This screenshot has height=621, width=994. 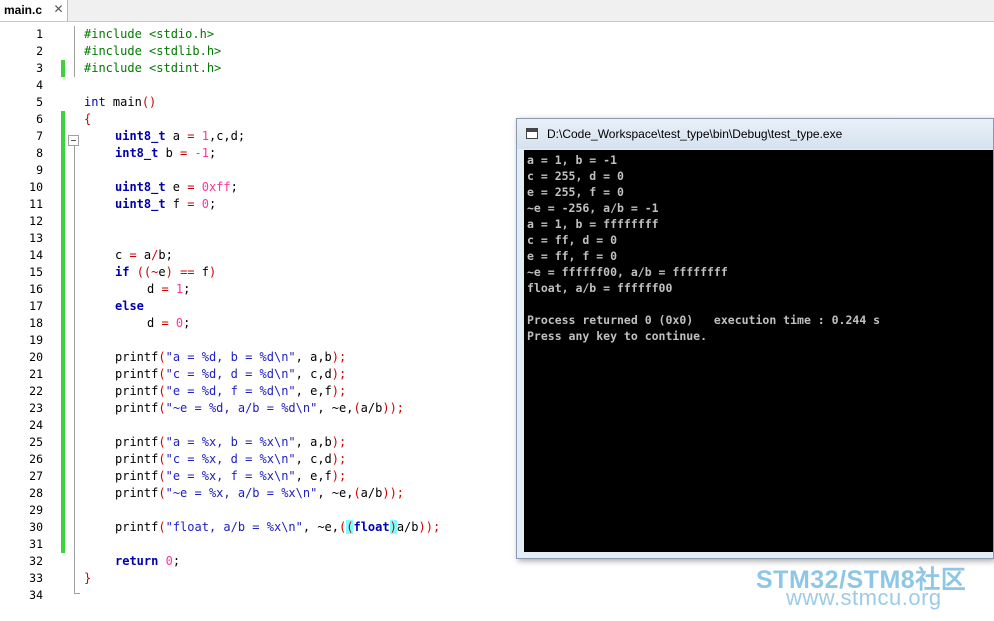 I want to click on console-line: c = ff, d = 0, so click(x=572, y=240).